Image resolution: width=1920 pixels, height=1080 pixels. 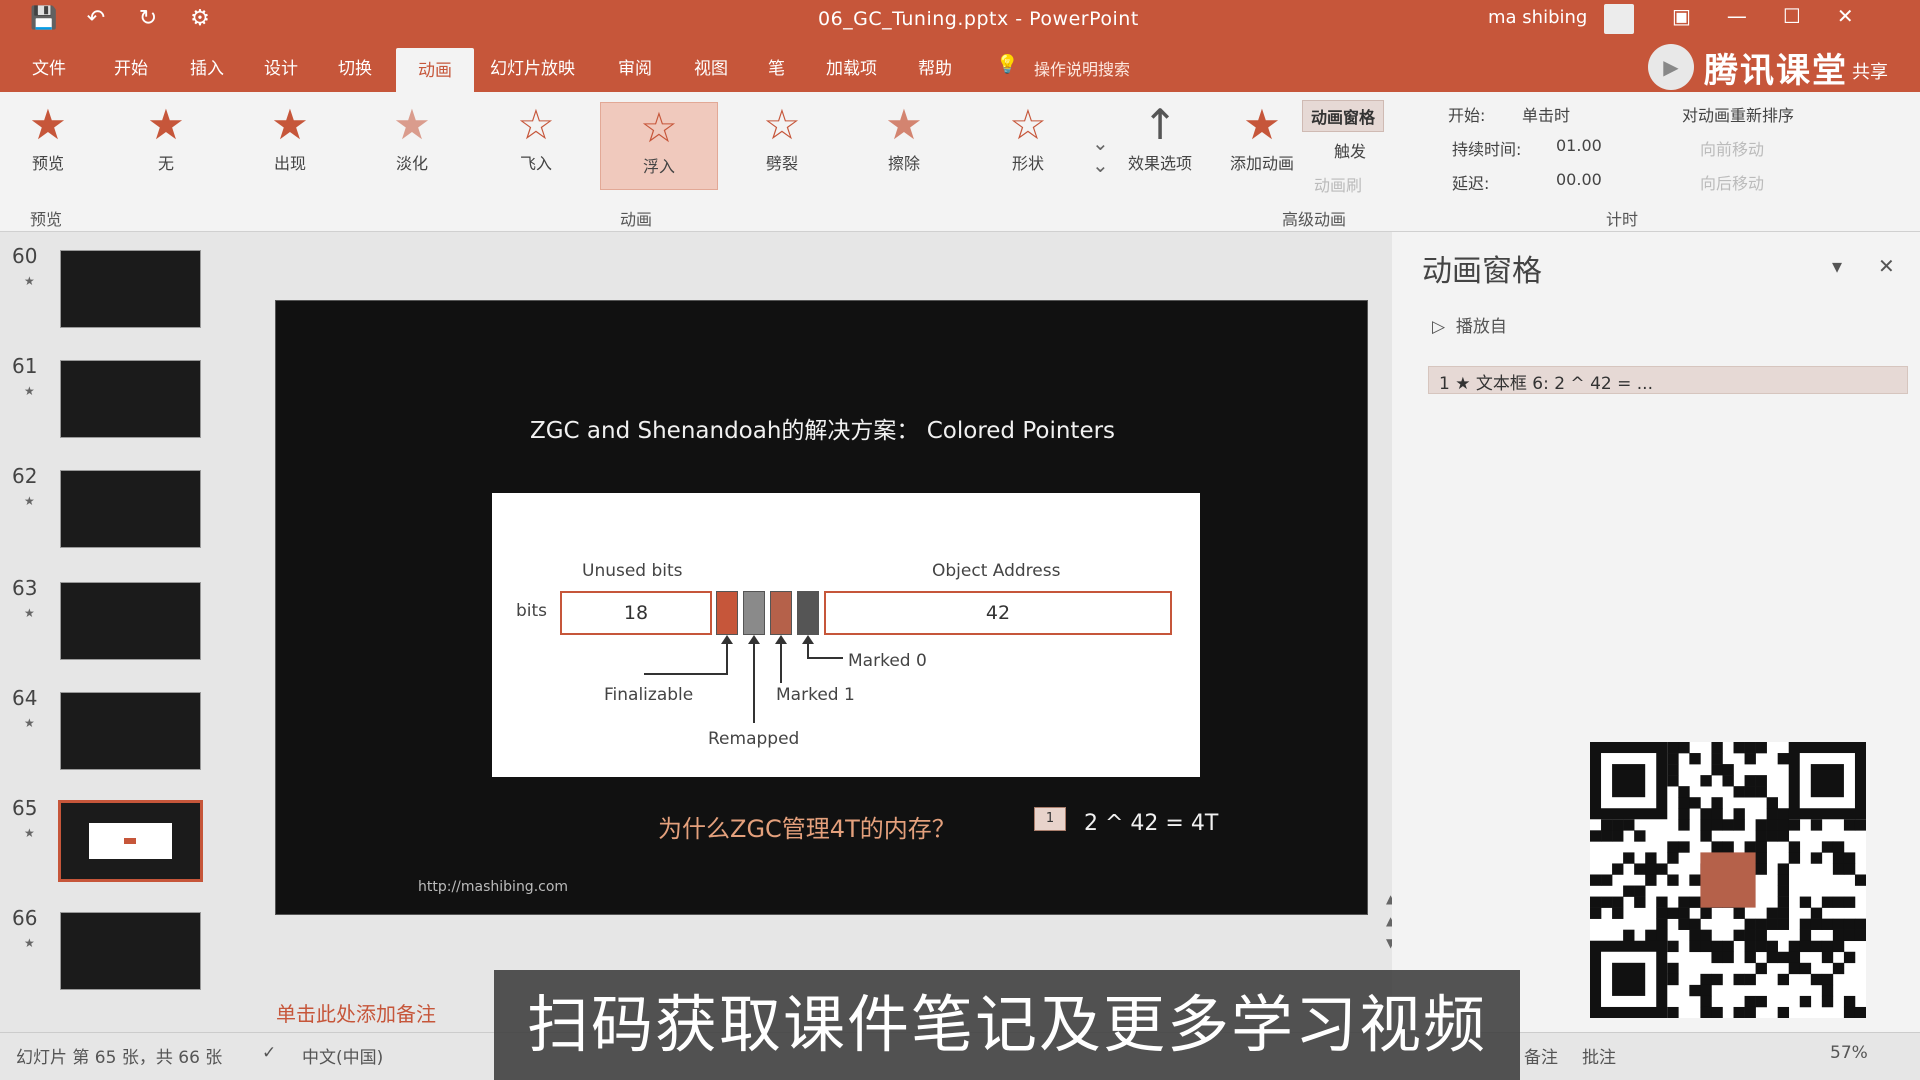 I want to click on zoom-level: 57%, so click(x=1849, y=1053).